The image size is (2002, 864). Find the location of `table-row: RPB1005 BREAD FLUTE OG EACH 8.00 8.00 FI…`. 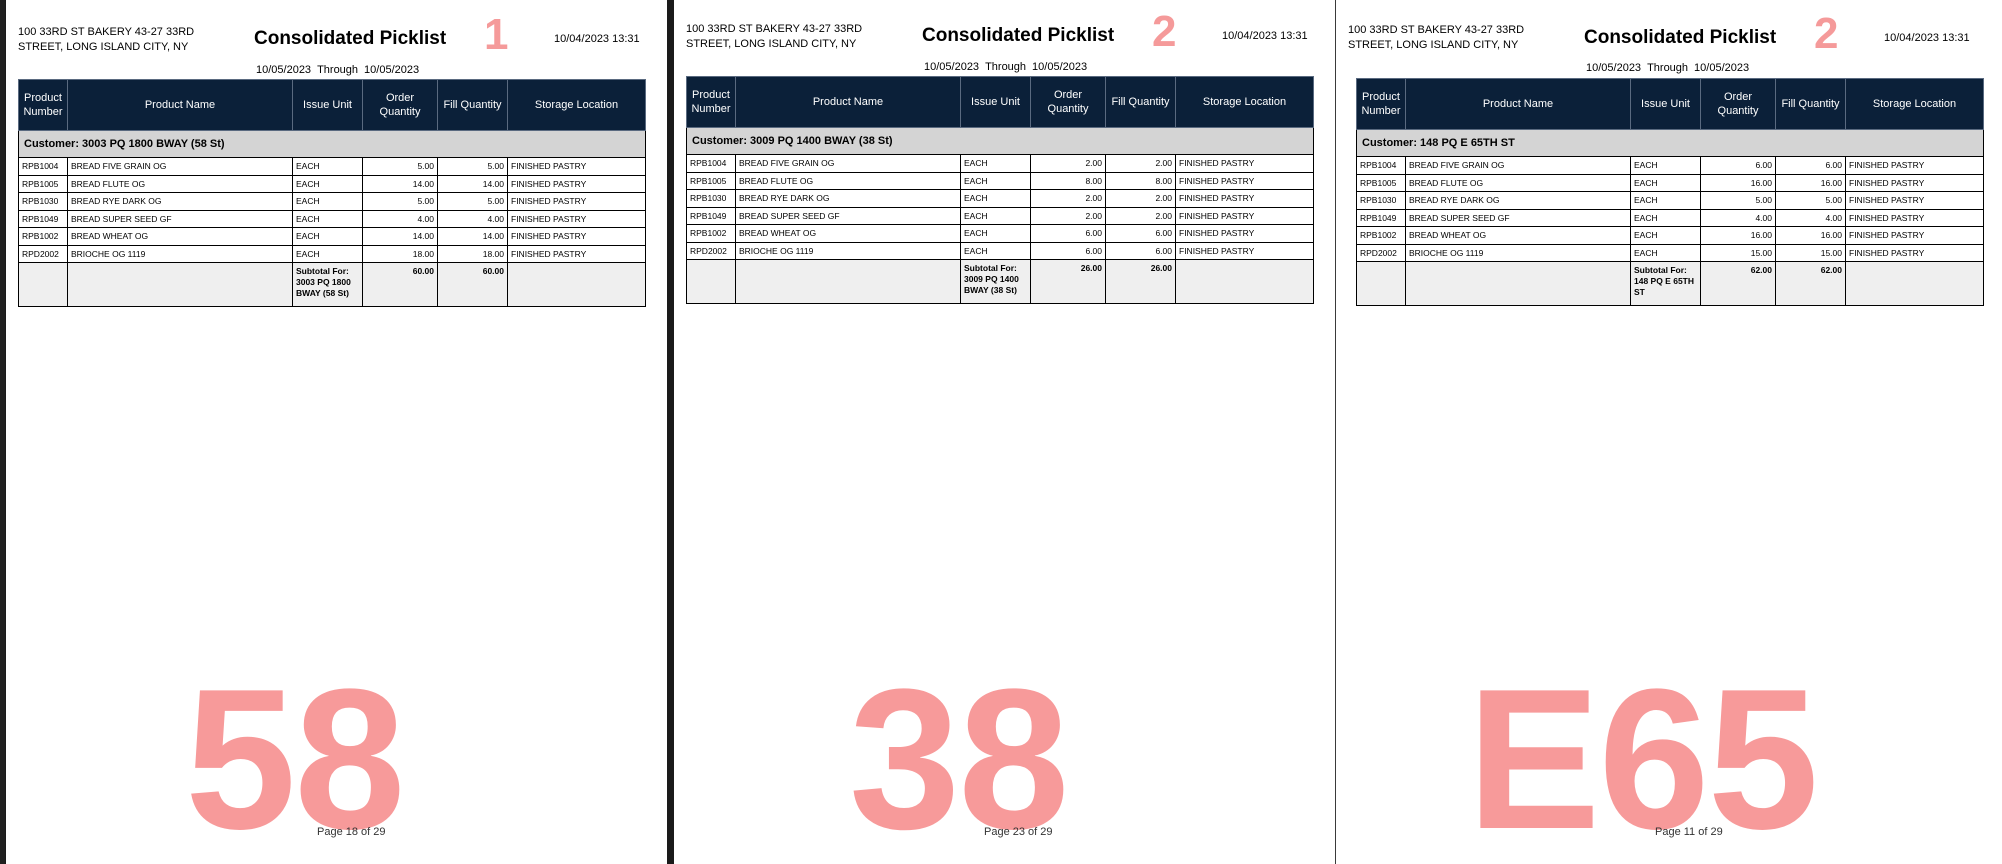

table-row: RPB1005 BREAD FLUTE OG EACH 8.00 8.00 FI… is located at coordinates (1000, 180).